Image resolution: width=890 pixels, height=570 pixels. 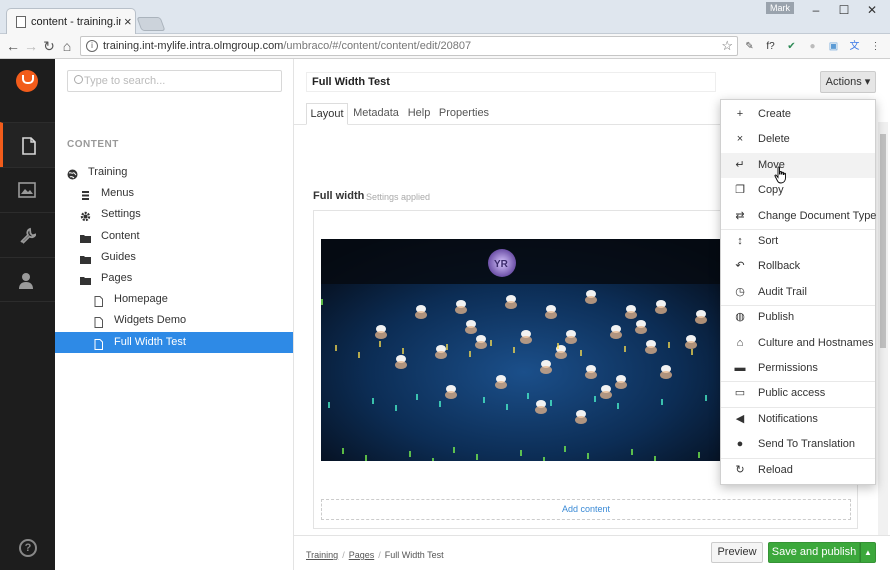 What do you see at coordinates (816, 10) in the screenshot?
I see `window-minimize-button: –` at bounding box center [816, 10].